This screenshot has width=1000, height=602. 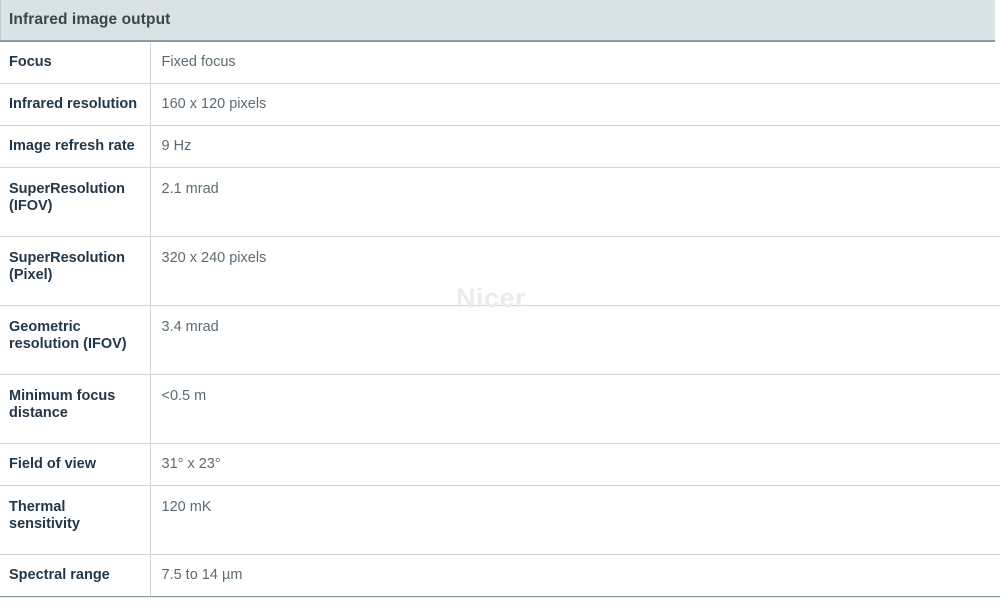 What do you see at coordinates (75, 63) in the screenshot?
I see `spec-label: Focus` at bounding box center [75, 63].